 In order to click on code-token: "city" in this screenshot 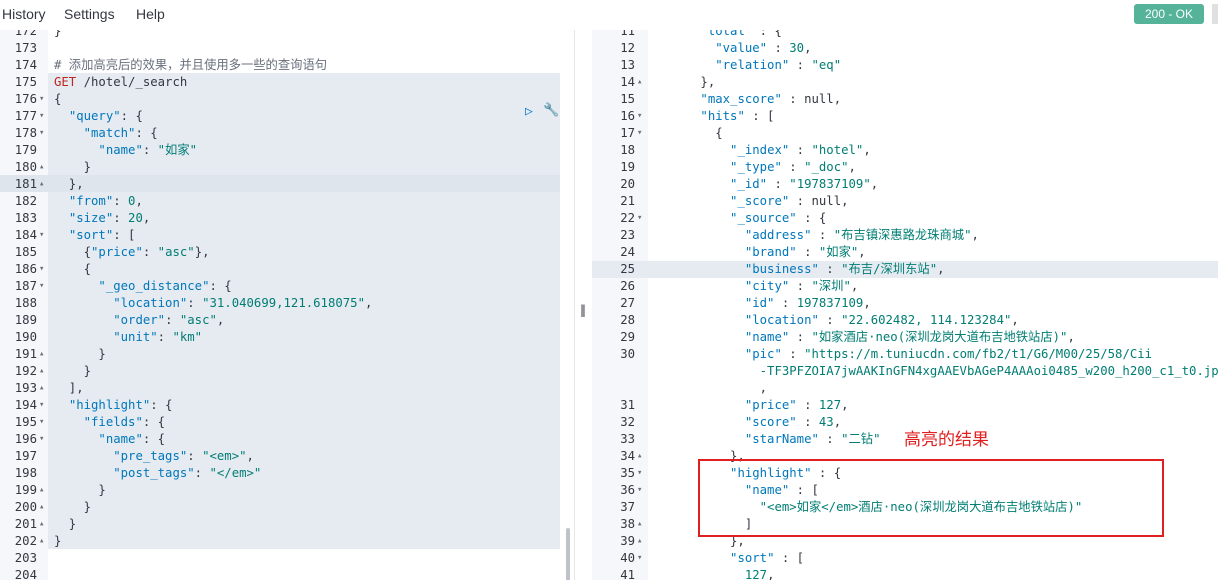, I will do `click(767, 286)`.